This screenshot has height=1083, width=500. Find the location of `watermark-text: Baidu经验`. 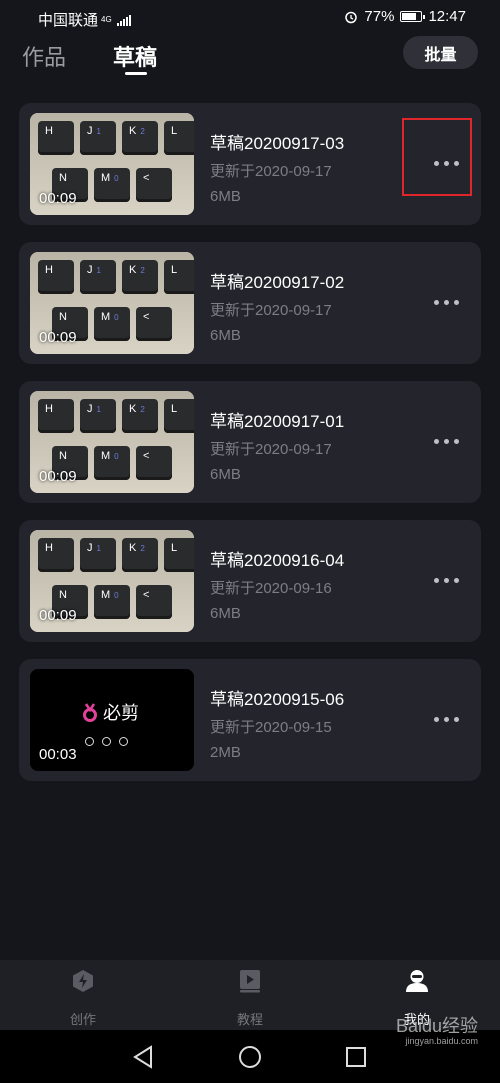

watermark-text: Baidu经验 is located at coordinates (436, 1026).